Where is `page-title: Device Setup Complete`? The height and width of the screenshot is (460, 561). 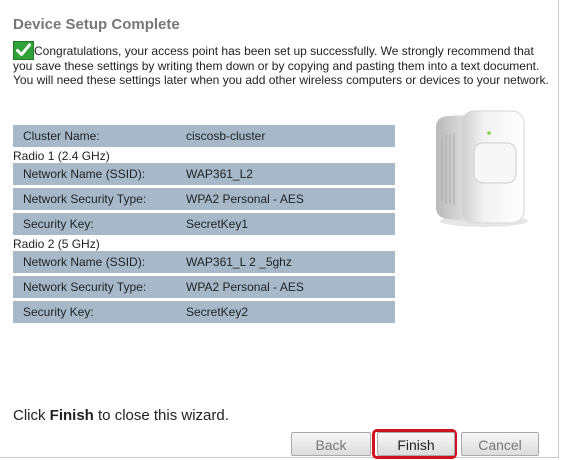
page-title: Device Setup Complete is located at coordinates (96, 24).